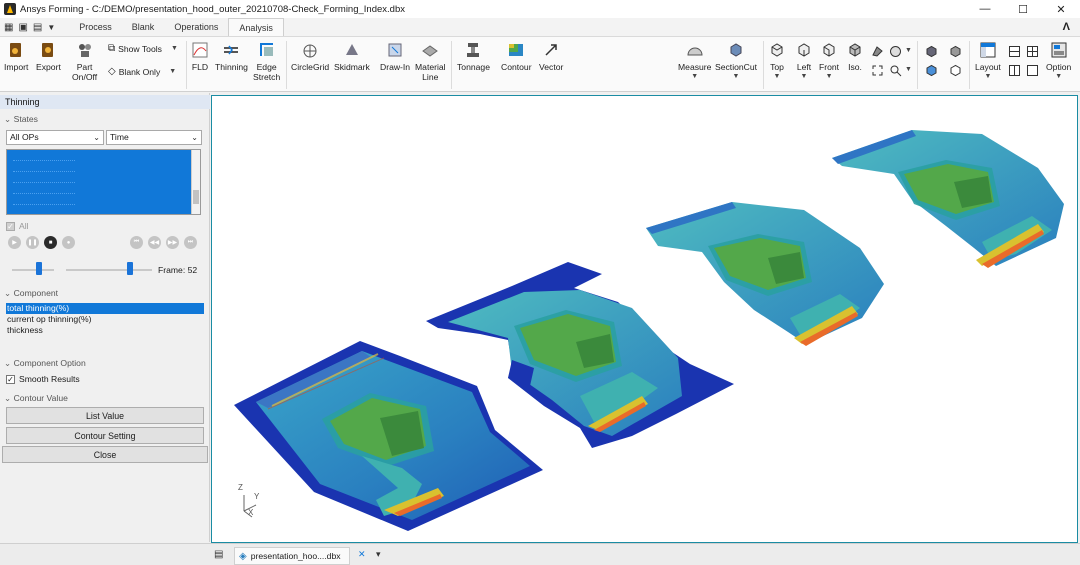 The width and height of the screenshot is (1080, 565). What do you see at coordinates (231, 56) in the screenshot?
I see `thinning-button: Thinning` at bounding box center [231, 56].